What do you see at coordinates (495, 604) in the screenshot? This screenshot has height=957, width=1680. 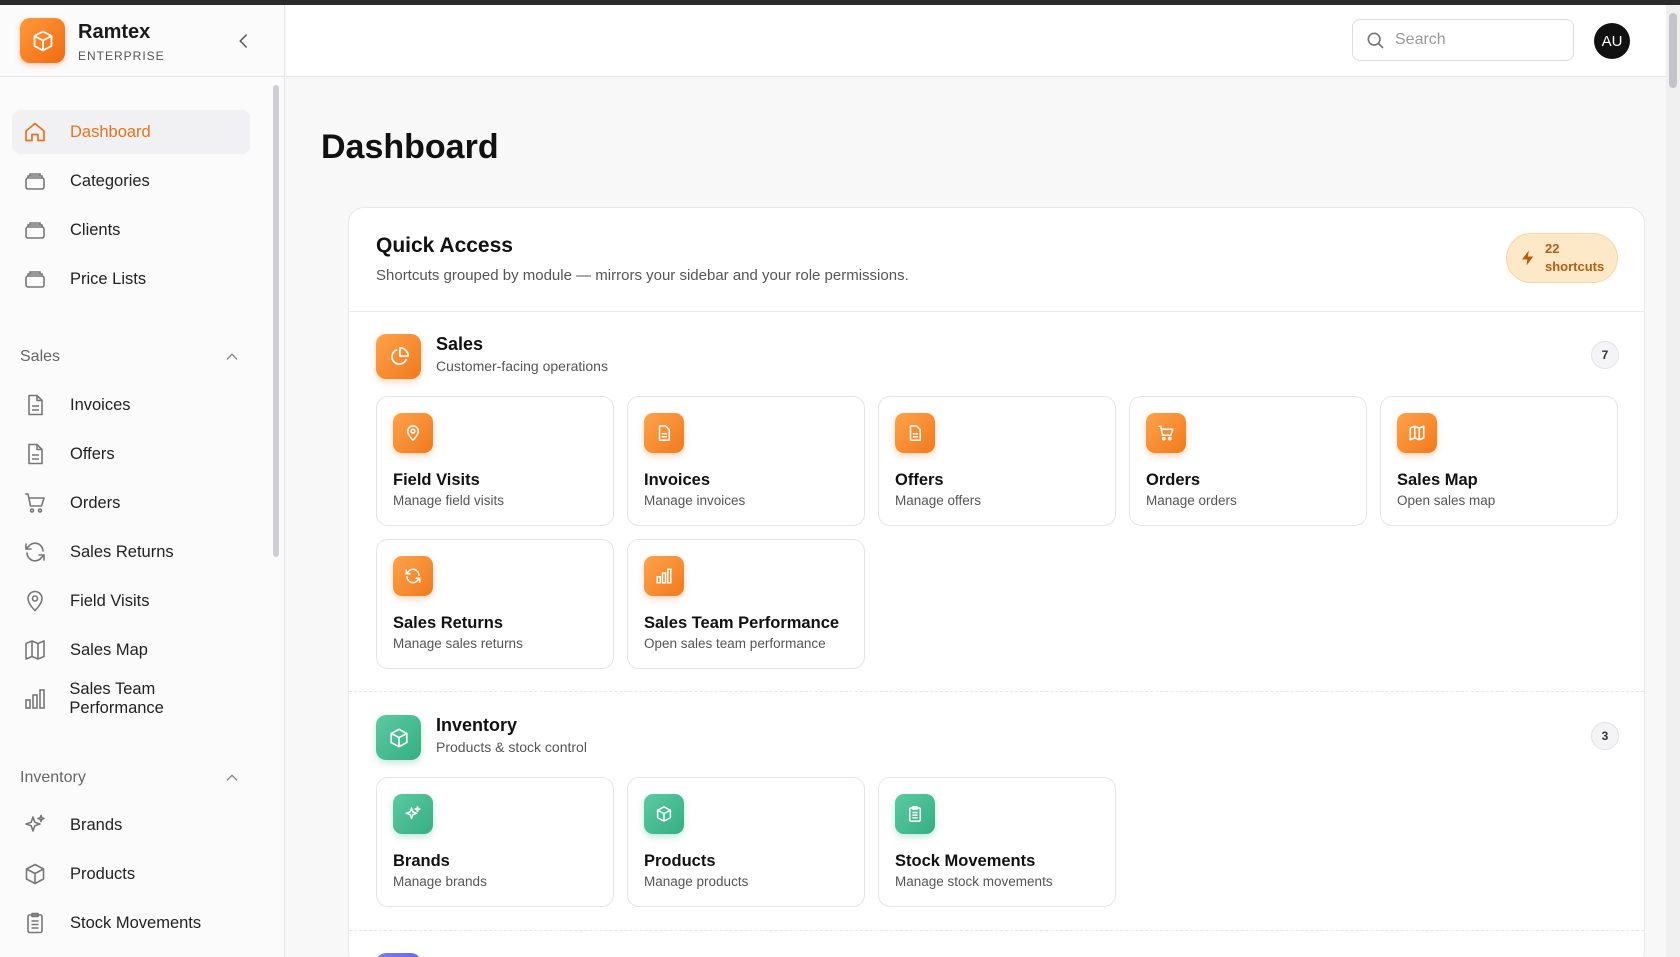 I see `shortcut-sales-returns: Sales Returns Manage sales returns` at bounding box center [495, 604].